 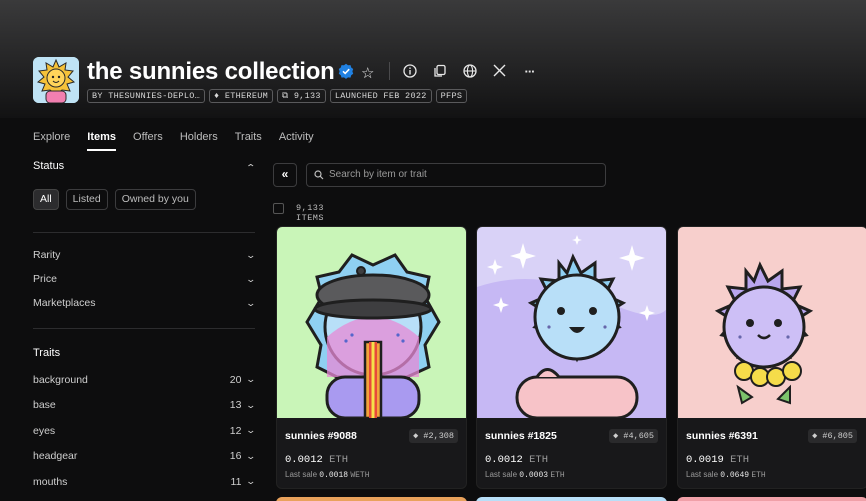 I want to click on item-name: sunnies #6391, so click(x=722, y=436).